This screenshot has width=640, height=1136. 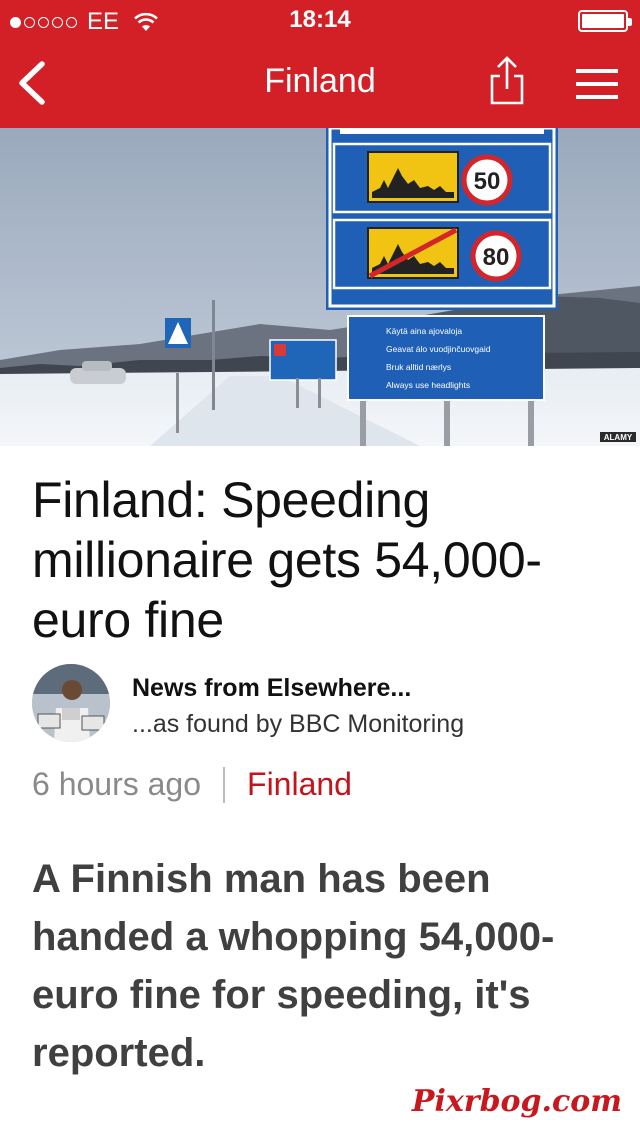 I want to click on hamburger-menu-icon, so click(x=597, y=84).